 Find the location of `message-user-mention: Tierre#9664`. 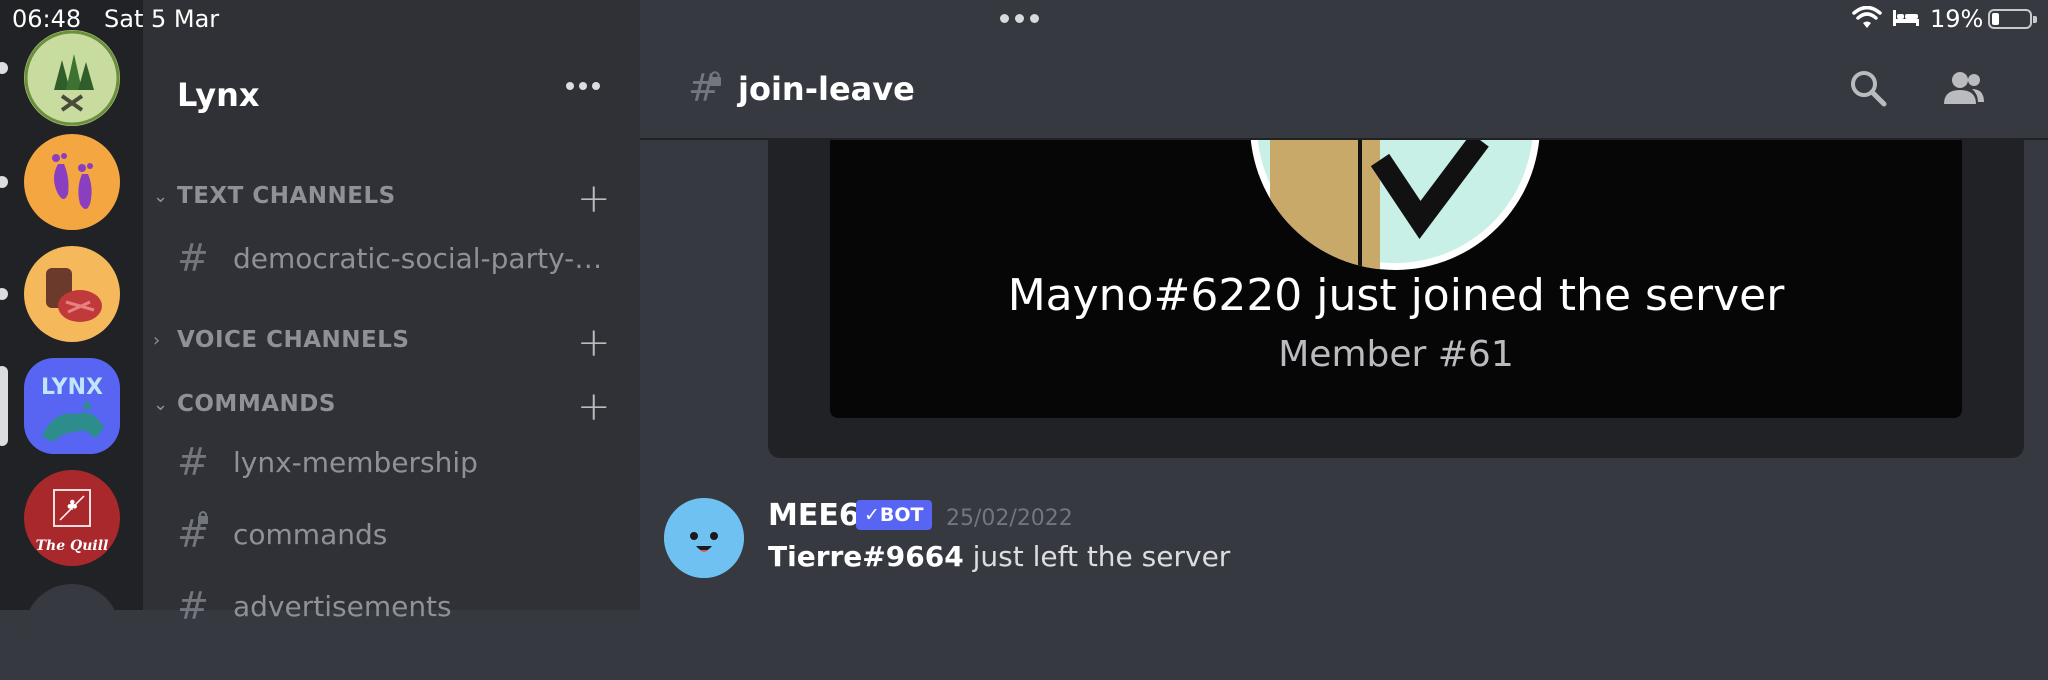

message-user-mention: Tierre#9664 is located at coordinates (866, 556).